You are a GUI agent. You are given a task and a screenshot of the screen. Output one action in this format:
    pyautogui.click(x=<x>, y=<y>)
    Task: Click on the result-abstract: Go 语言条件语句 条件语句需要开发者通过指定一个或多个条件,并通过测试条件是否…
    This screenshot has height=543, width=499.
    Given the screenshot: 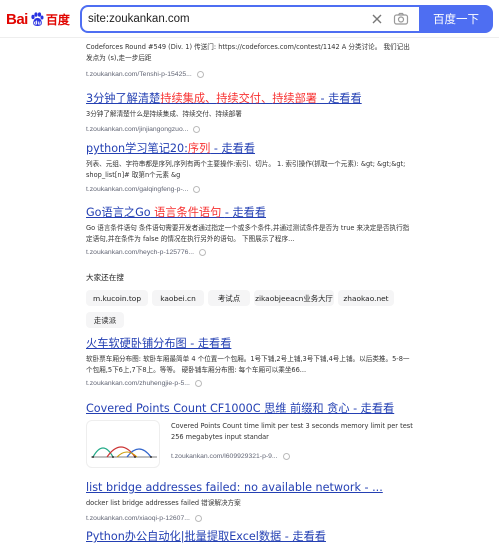 What is the action you would take?
    pyautogui.click(x=248, y=233)
    